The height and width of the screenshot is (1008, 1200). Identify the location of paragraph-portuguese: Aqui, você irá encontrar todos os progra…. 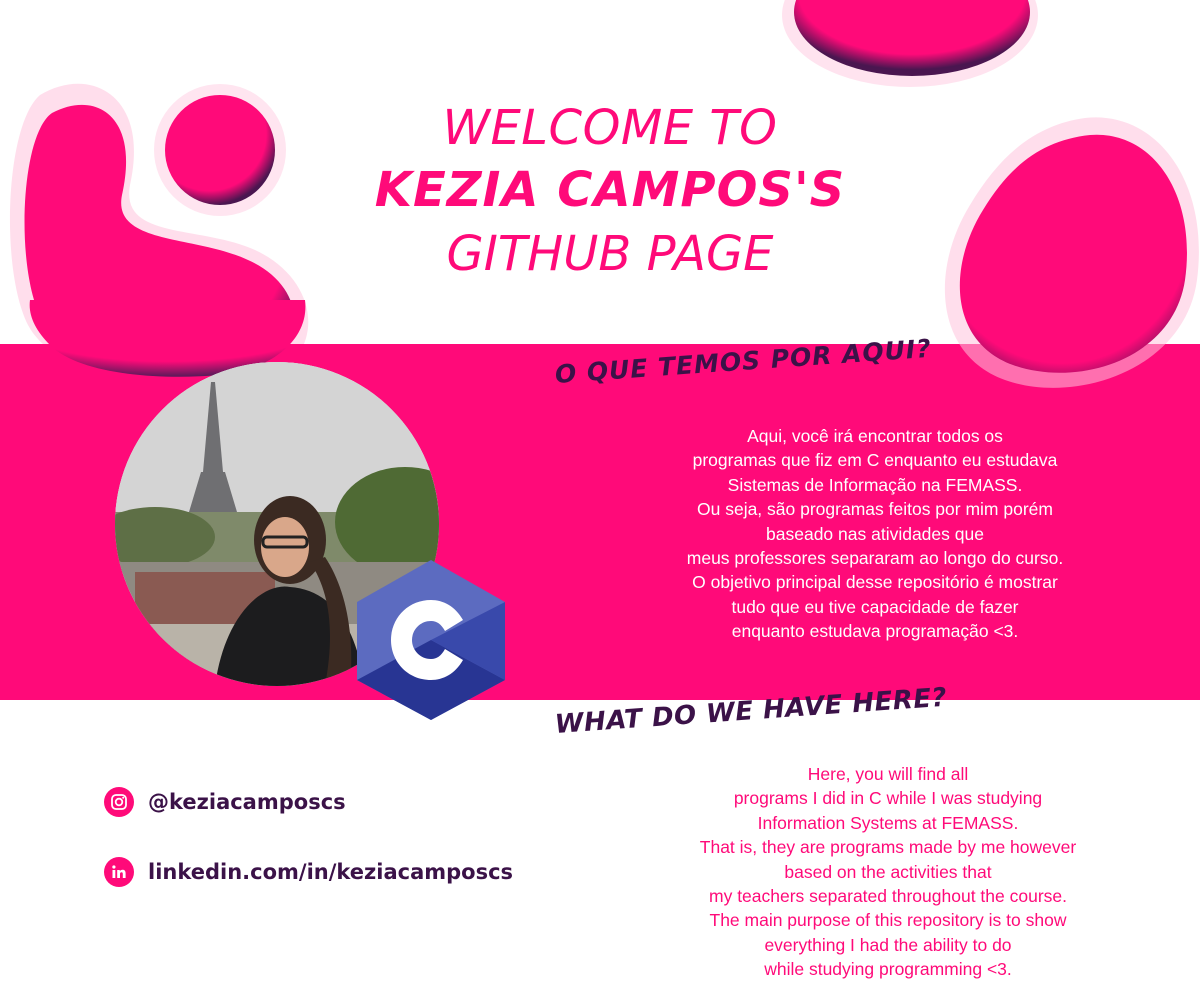
(875, 534).